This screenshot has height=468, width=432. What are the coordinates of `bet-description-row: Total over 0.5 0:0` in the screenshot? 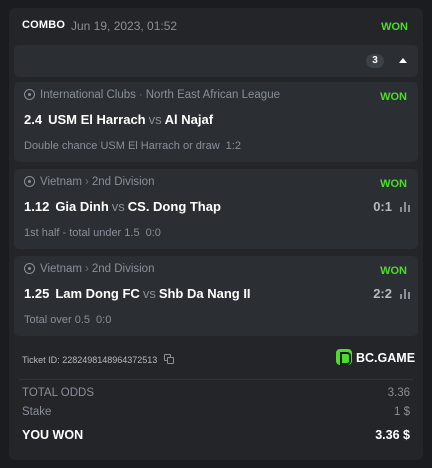 It's located at (67, 320).